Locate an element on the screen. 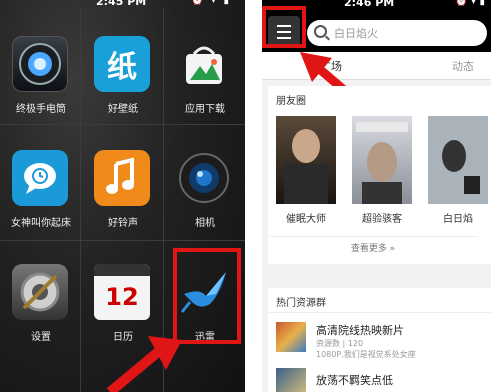  search-icon is located at coordinates (320, 31).